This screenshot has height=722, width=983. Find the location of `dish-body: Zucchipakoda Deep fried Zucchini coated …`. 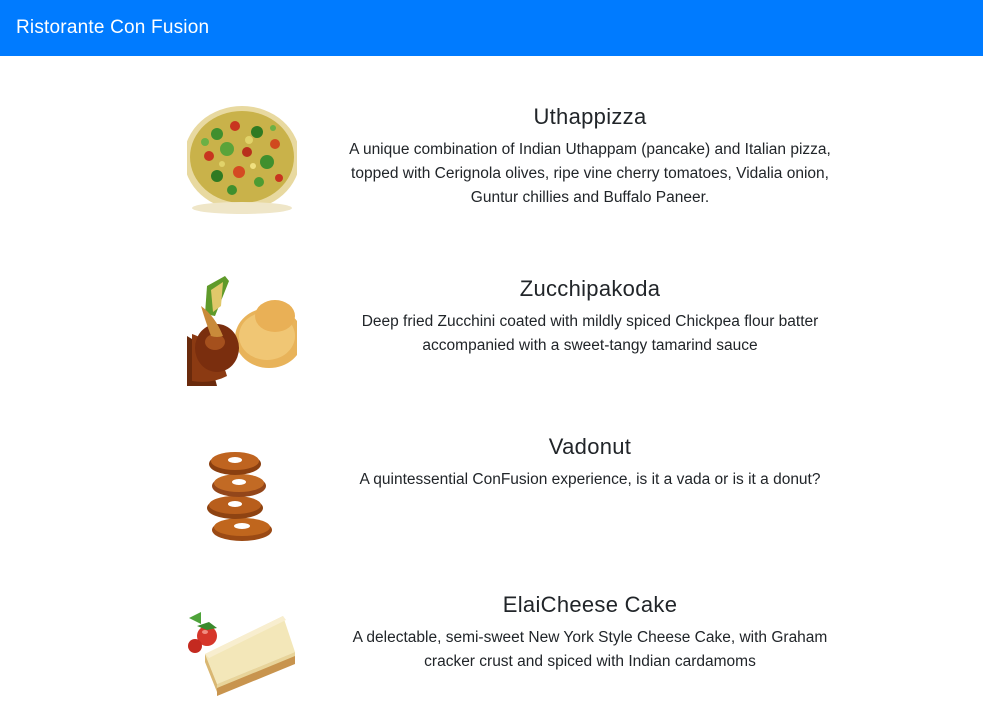

dish-body: Zucchipakoda Deep fried Zucchini coated … is located at coordinates (590, 317).